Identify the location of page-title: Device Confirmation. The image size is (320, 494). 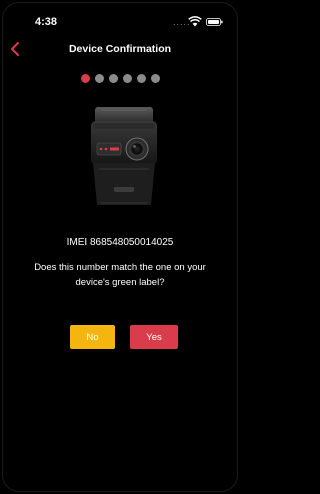
(120, 49).